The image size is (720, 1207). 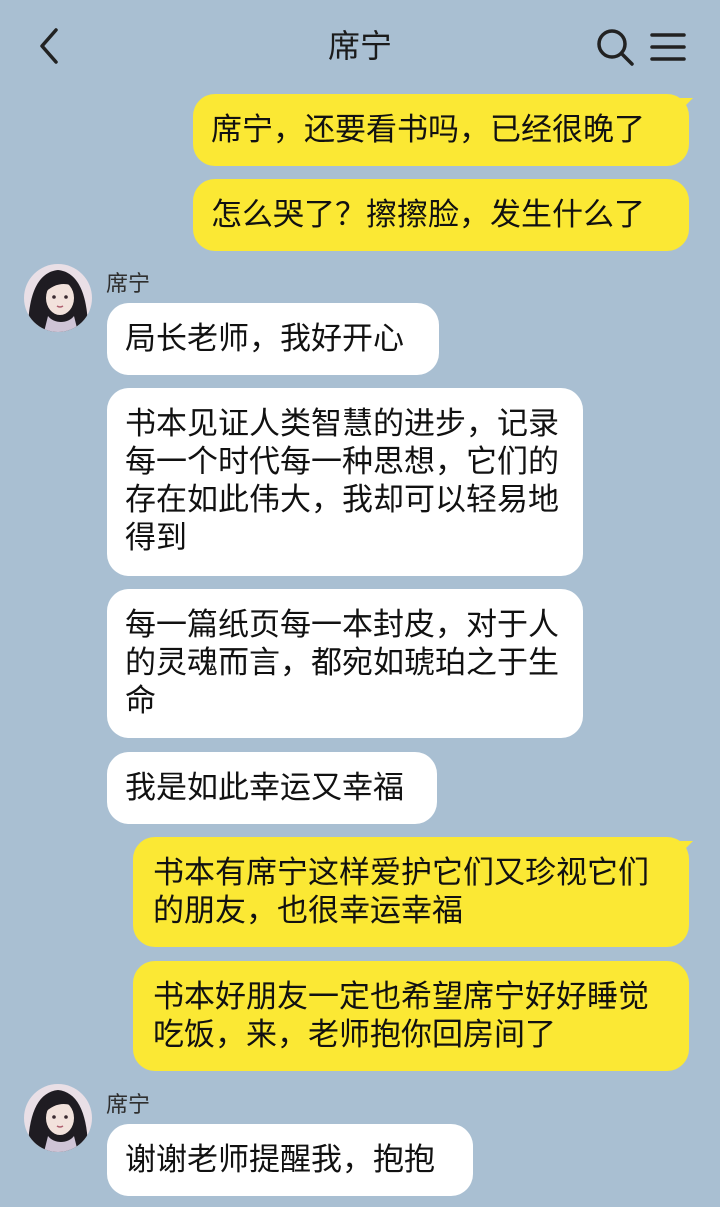 What do you see at coordinates (272, 788) in the screenshot?
I see `message-bubble-incoming: 我是如此幸运又幸福` at bounding box center [272, 788].